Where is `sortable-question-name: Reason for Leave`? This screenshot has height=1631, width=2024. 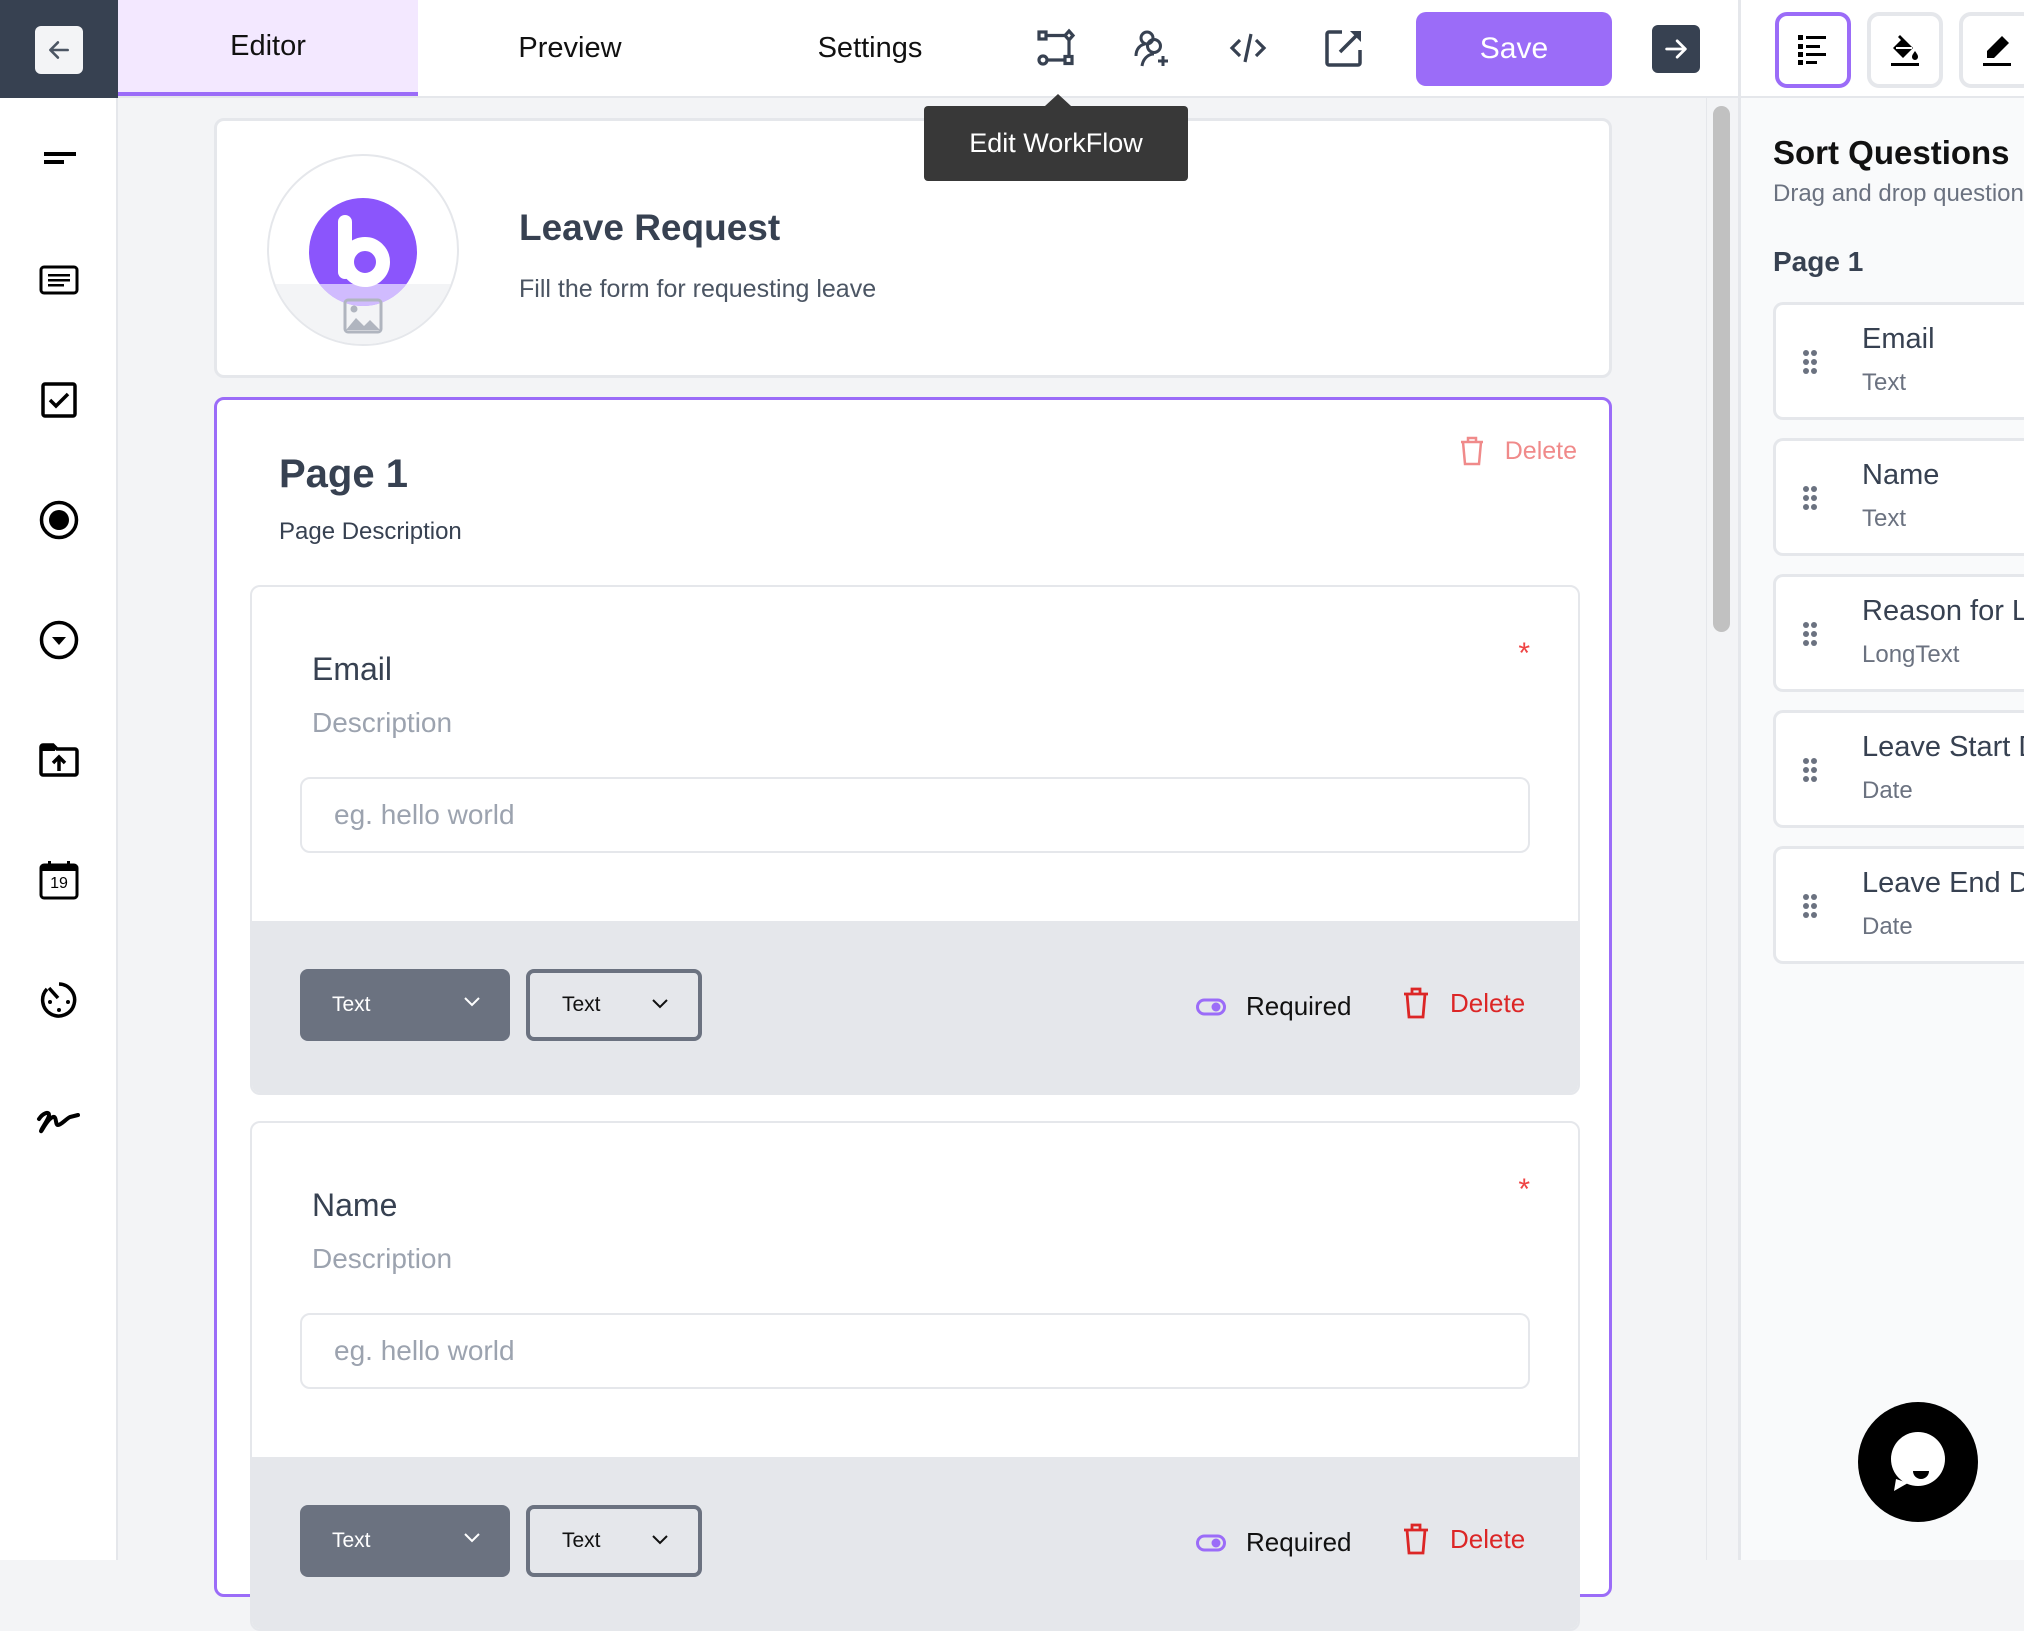
sortable-question-name: Reason for Leave is located at coordinates (1943, 611).